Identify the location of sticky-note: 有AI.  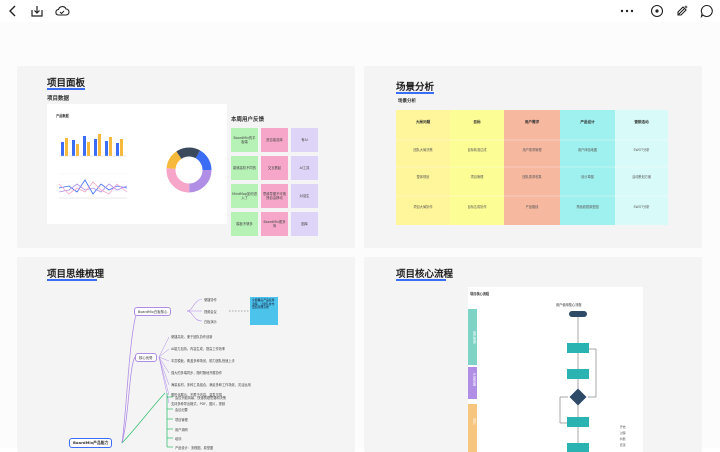
(304, 140).